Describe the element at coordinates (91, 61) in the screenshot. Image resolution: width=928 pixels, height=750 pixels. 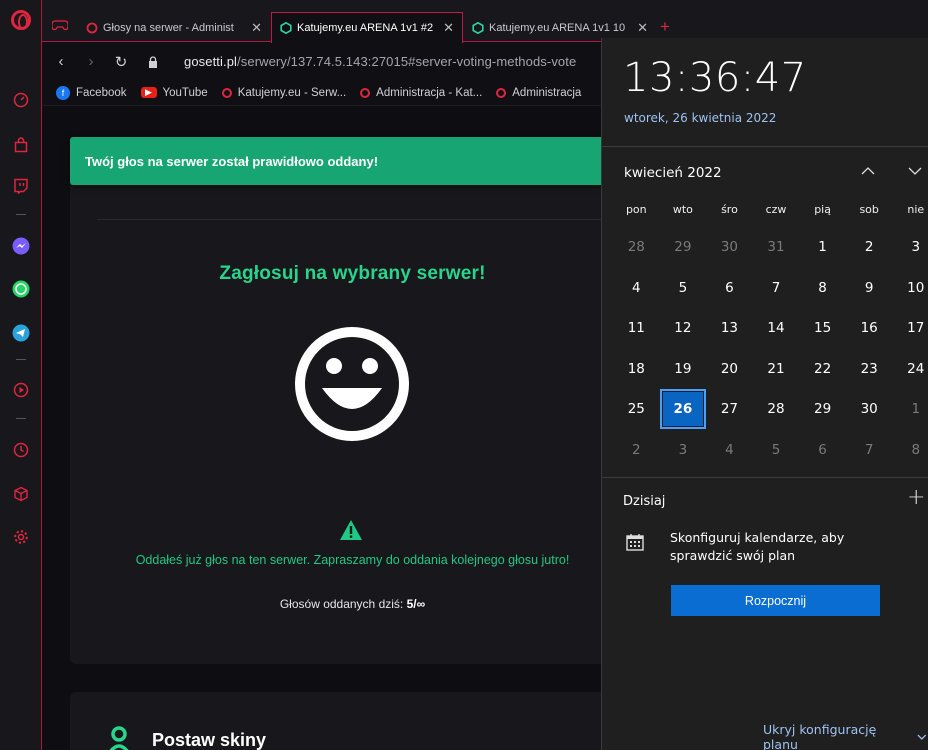
I see `forward-chevron-icon: ›` at that location.